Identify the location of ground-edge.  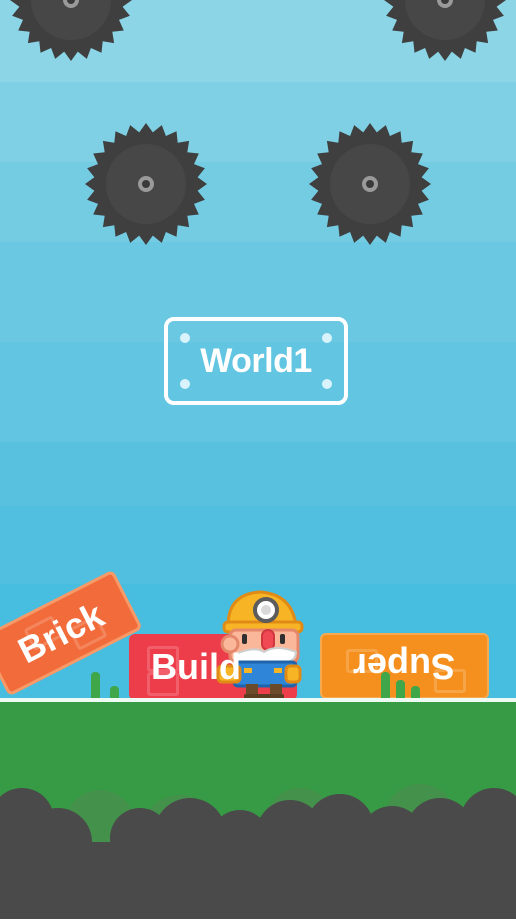
(258, 700).